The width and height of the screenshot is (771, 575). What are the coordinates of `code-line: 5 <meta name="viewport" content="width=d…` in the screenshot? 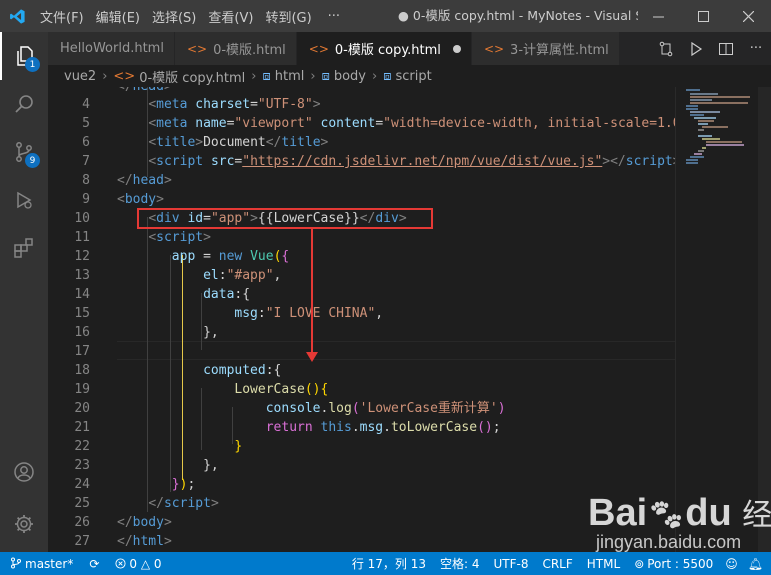 It's located at (378, 123).